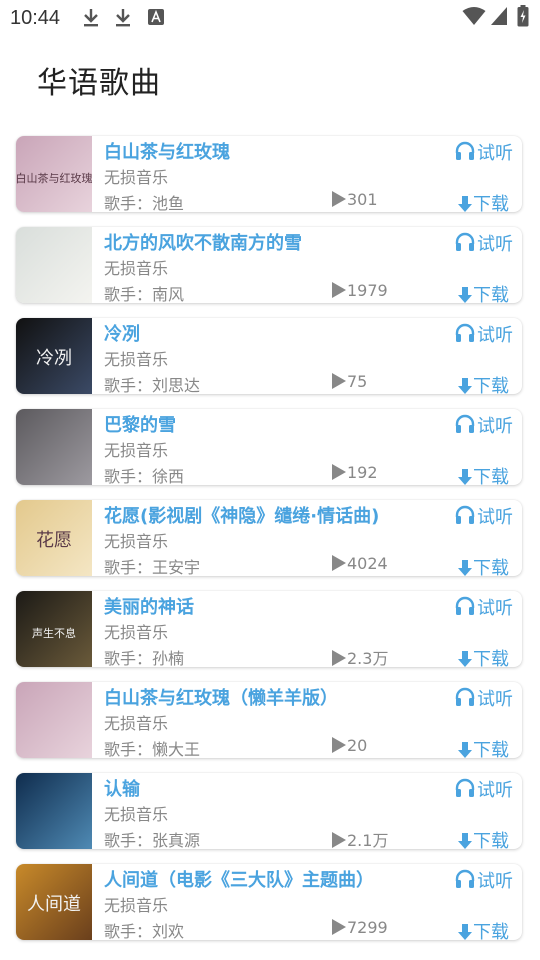  What do you see at coordinates (144, 658) in the screenshot?
I see `song-singer: 歌手：孙楠` at bounding box center [144, 658].